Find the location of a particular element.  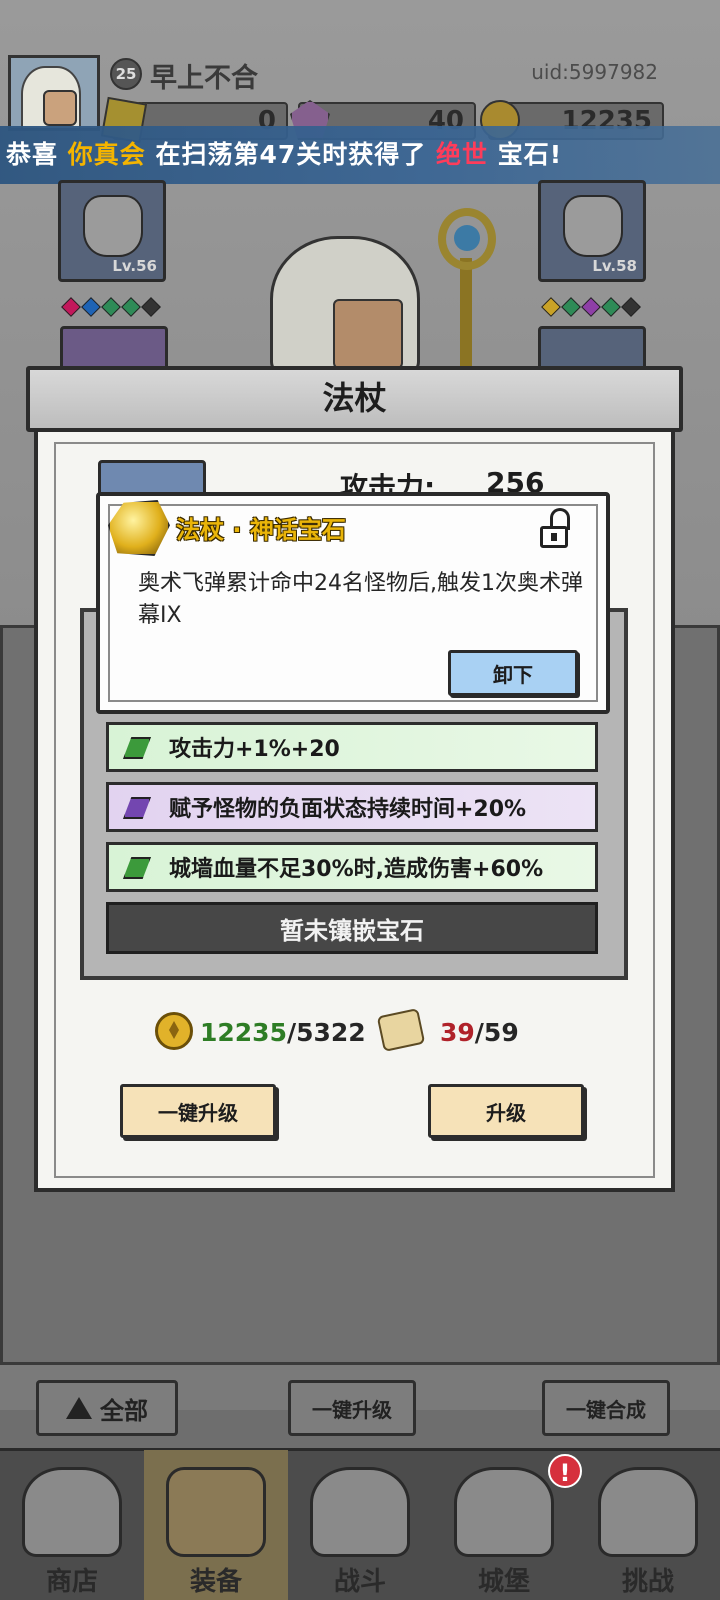

nav-equipment-label: 装备 is located at coordinates (215, 1582).